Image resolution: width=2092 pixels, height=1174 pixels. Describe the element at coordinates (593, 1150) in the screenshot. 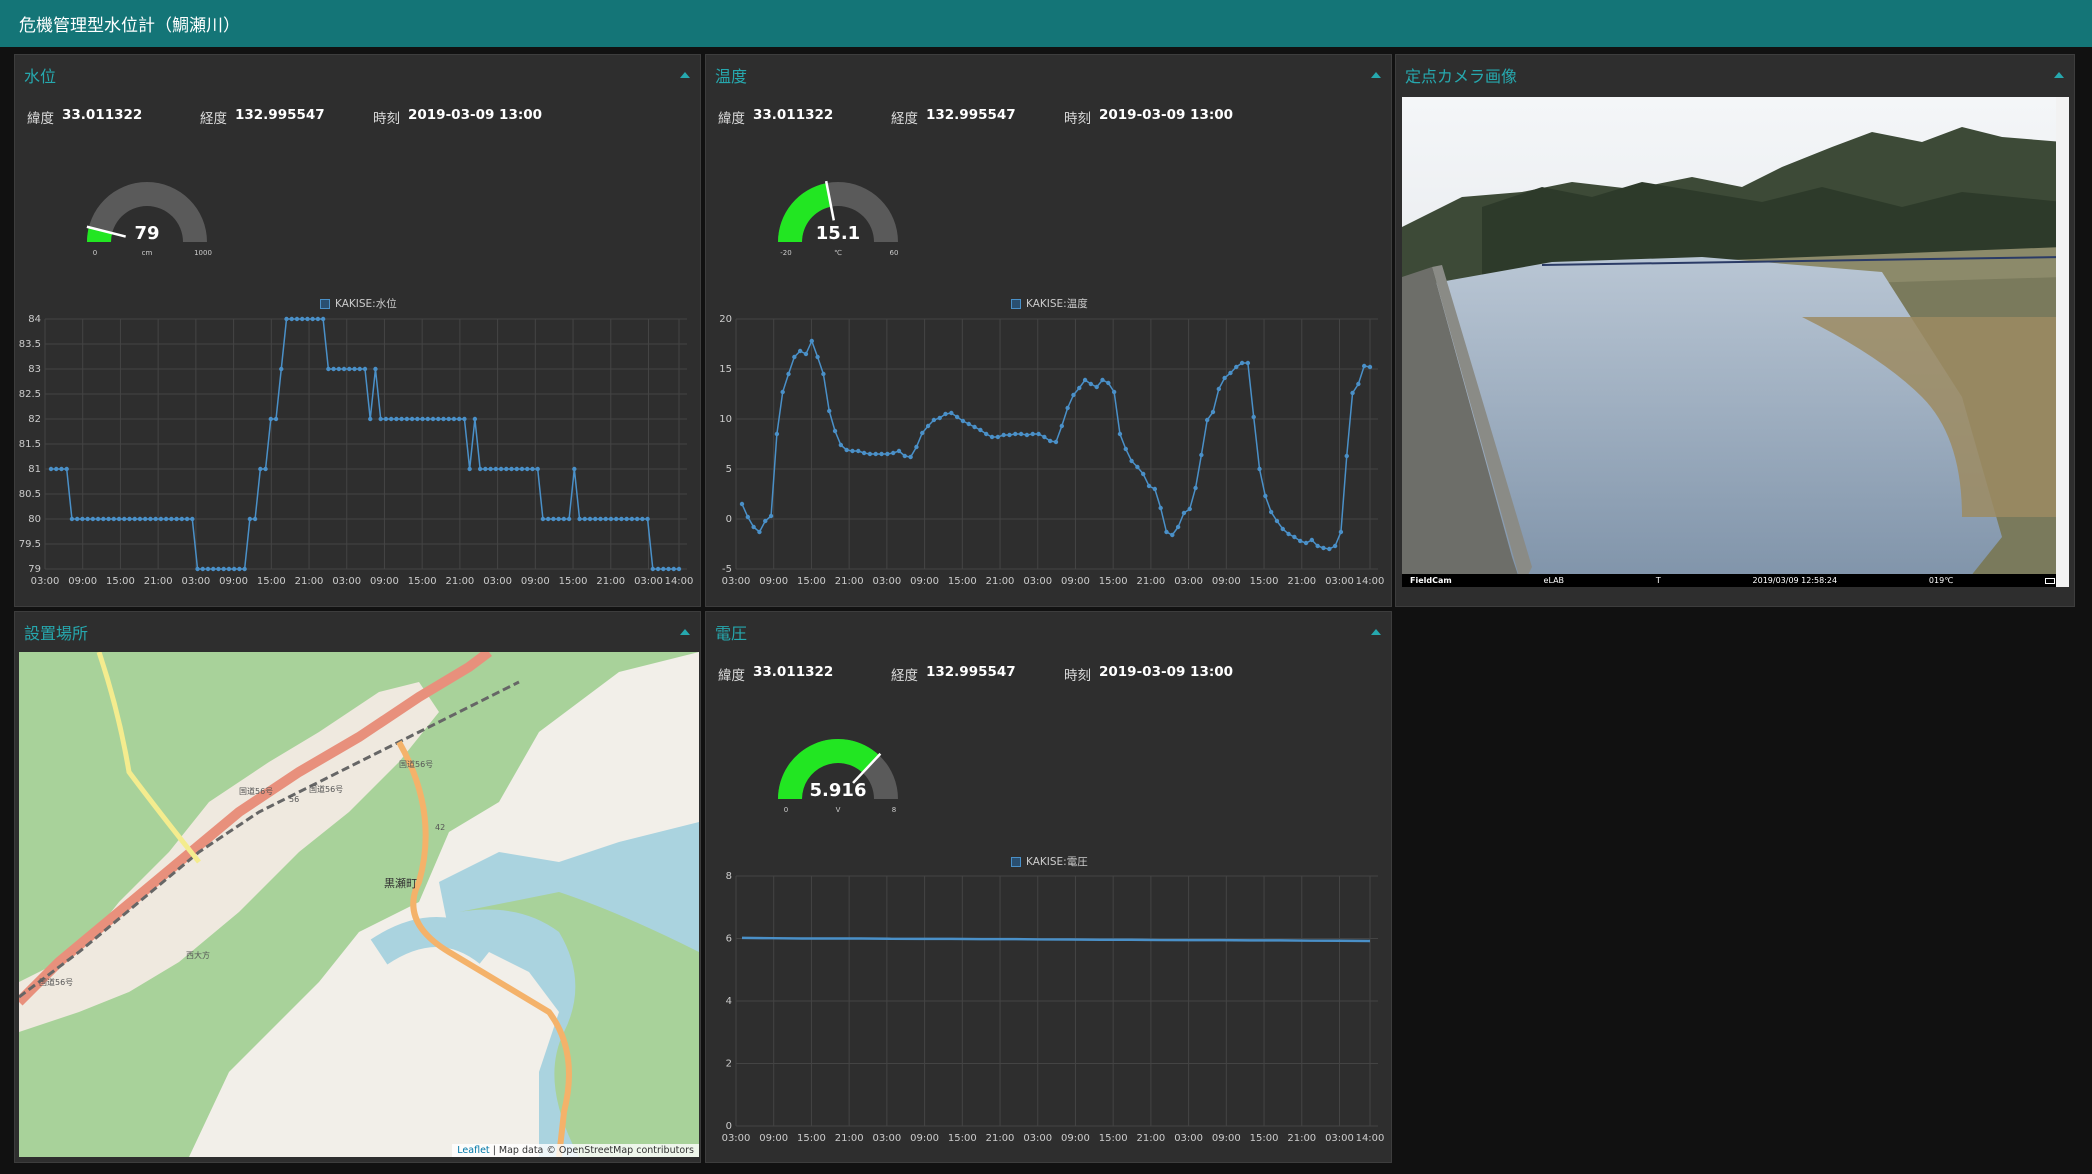

I see `attribution-text: | Map data © OpenStreetMap contributors` at that location.